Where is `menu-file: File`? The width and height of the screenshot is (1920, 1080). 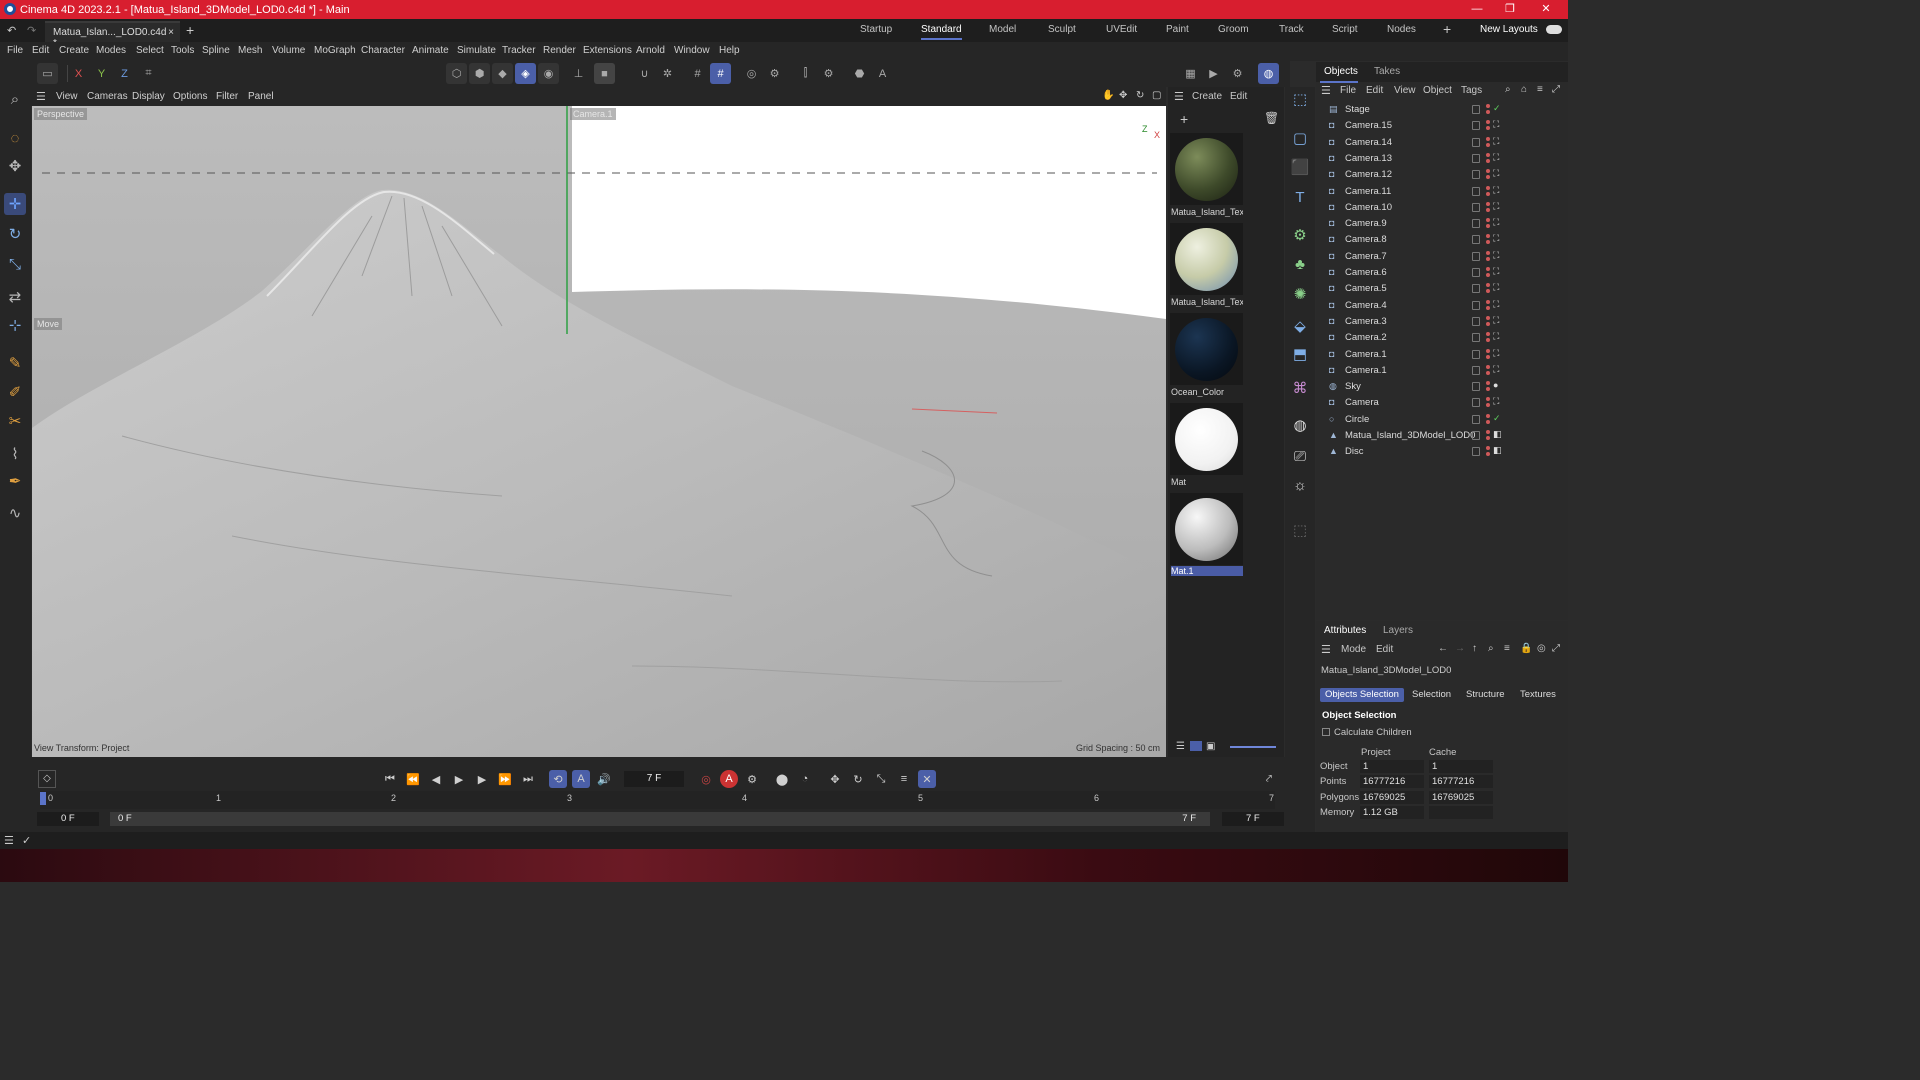 menu-file: File is located at coordinates (15, 50).